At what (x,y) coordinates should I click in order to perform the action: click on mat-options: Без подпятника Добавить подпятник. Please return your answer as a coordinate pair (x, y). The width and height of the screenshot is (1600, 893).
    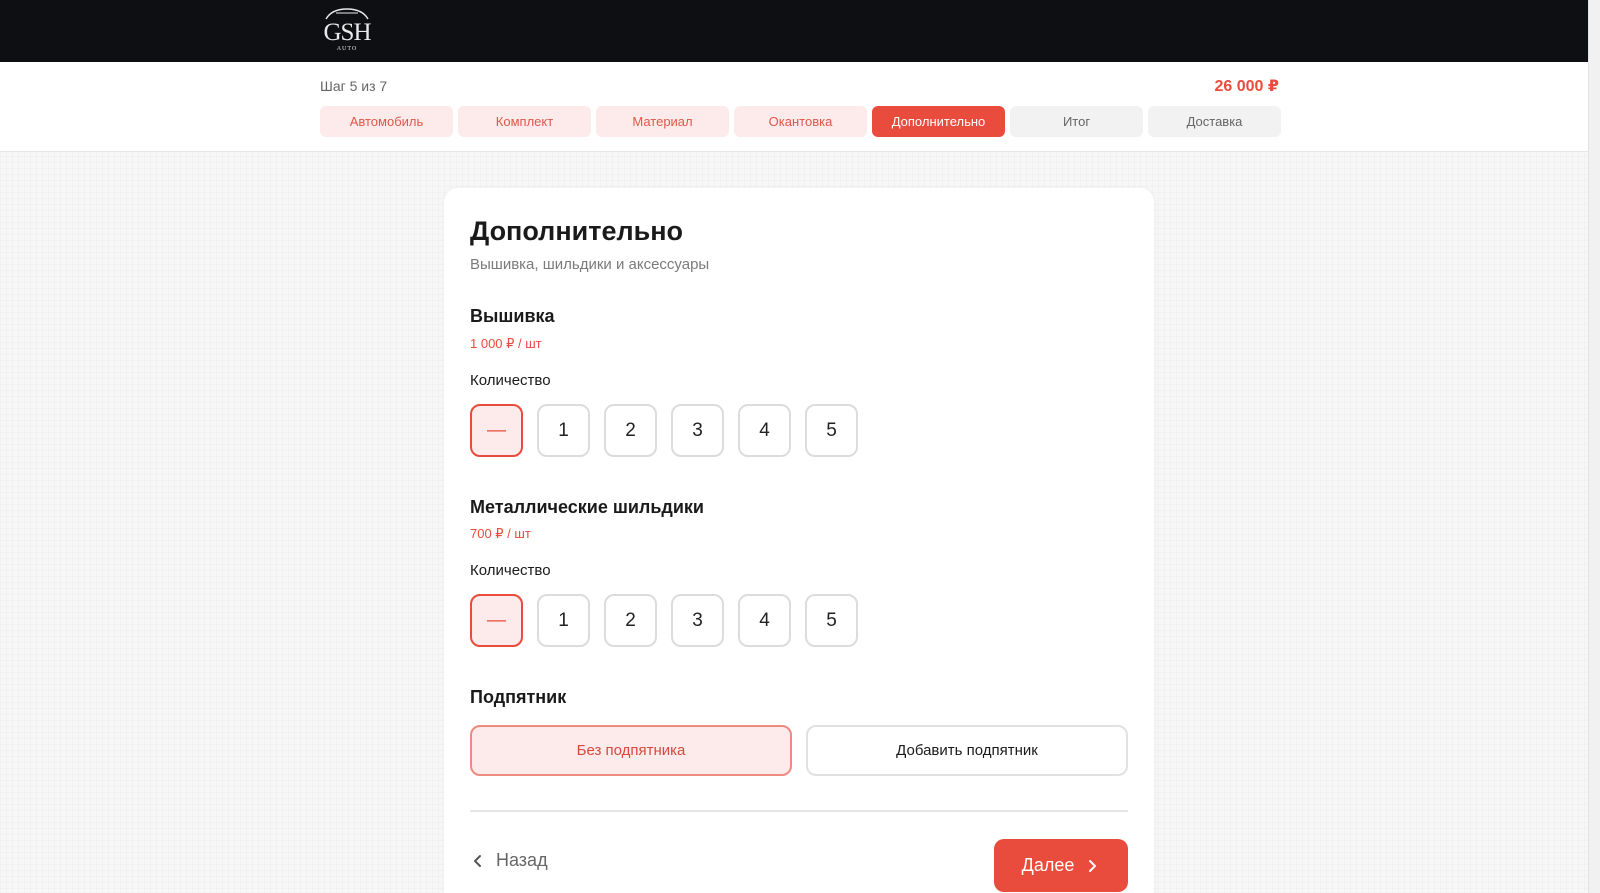
    Looking at the image, I should click on (799, 750).